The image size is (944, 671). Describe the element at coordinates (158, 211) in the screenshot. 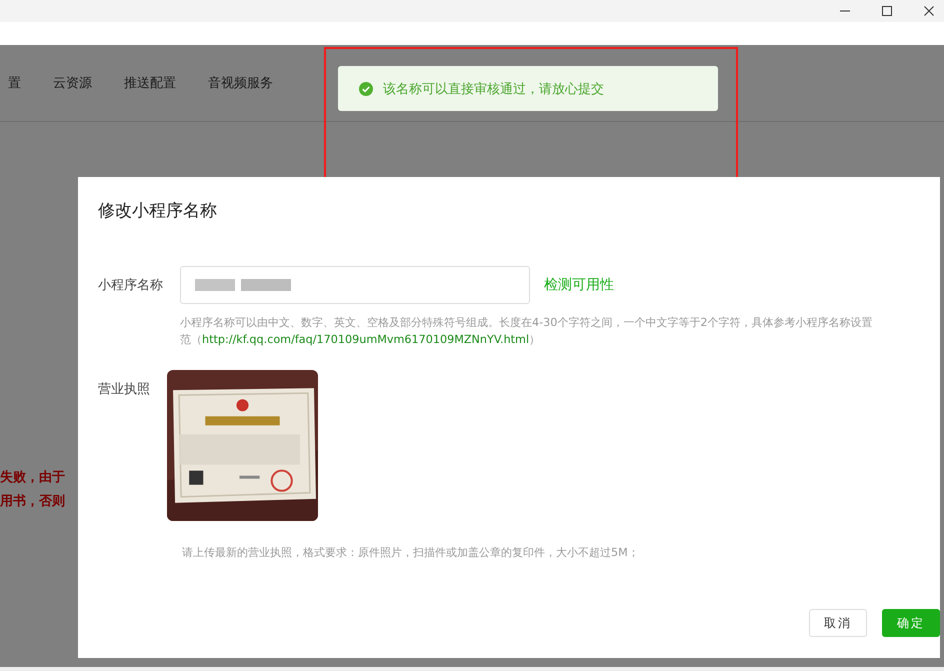

I see `dialog-title: 修改小程序名称` at that location.